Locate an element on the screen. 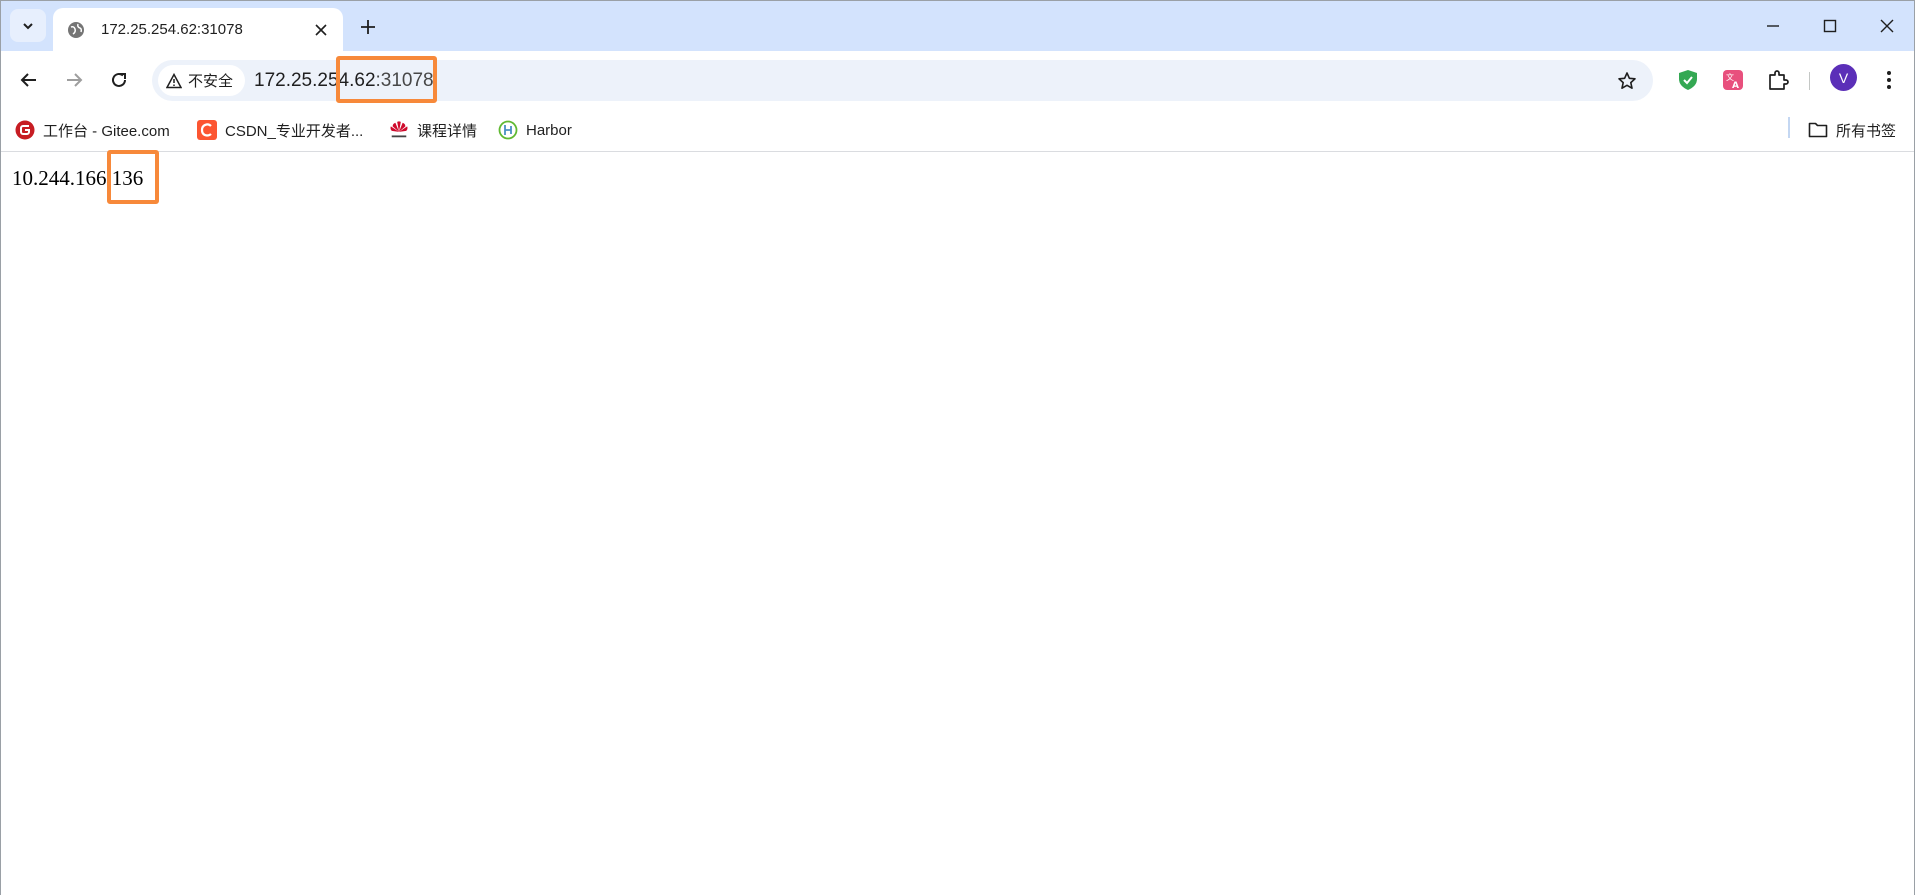 This screenshot has height=895, width=1915. warning-icon is located at coordinates (174, 80).